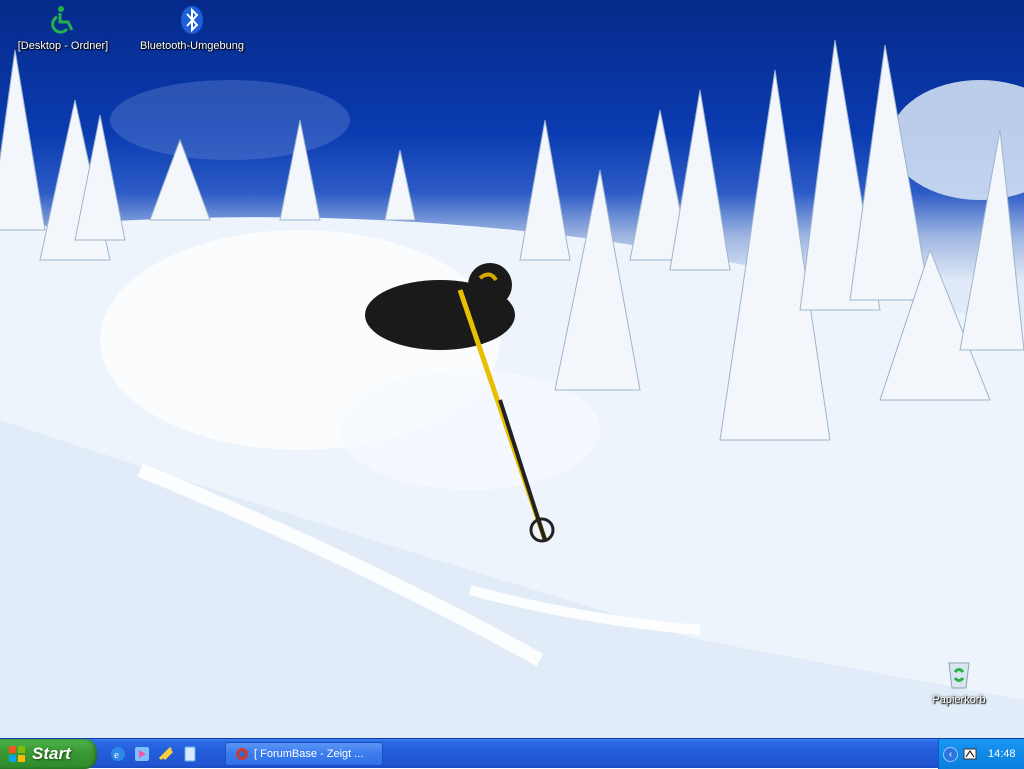  Describe the element at coordinates (63, 20) in the screenshot. I see `accessibility-icon` at that location.